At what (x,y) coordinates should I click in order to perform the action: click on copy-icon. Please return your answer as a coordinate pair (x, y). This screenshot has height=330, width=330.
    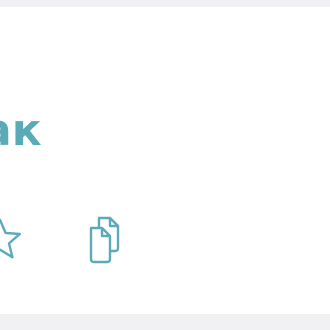
    Looking at the image, I should click on (104, 240).